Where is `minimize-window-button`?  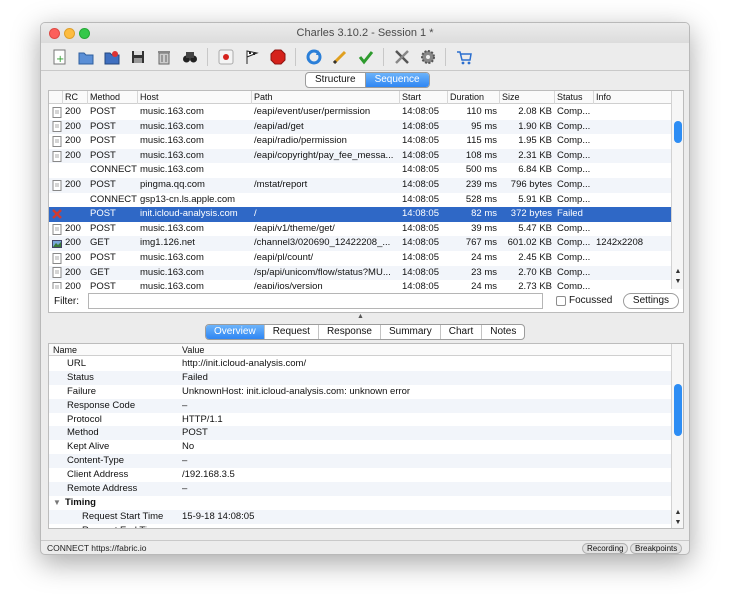
minimize-window-button is located at coordinates (69, 33).